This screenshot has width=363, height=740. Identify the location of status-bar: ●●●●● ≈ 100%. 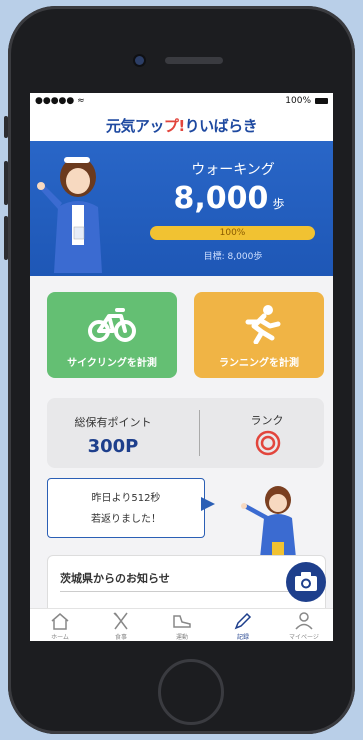
(181, 102).